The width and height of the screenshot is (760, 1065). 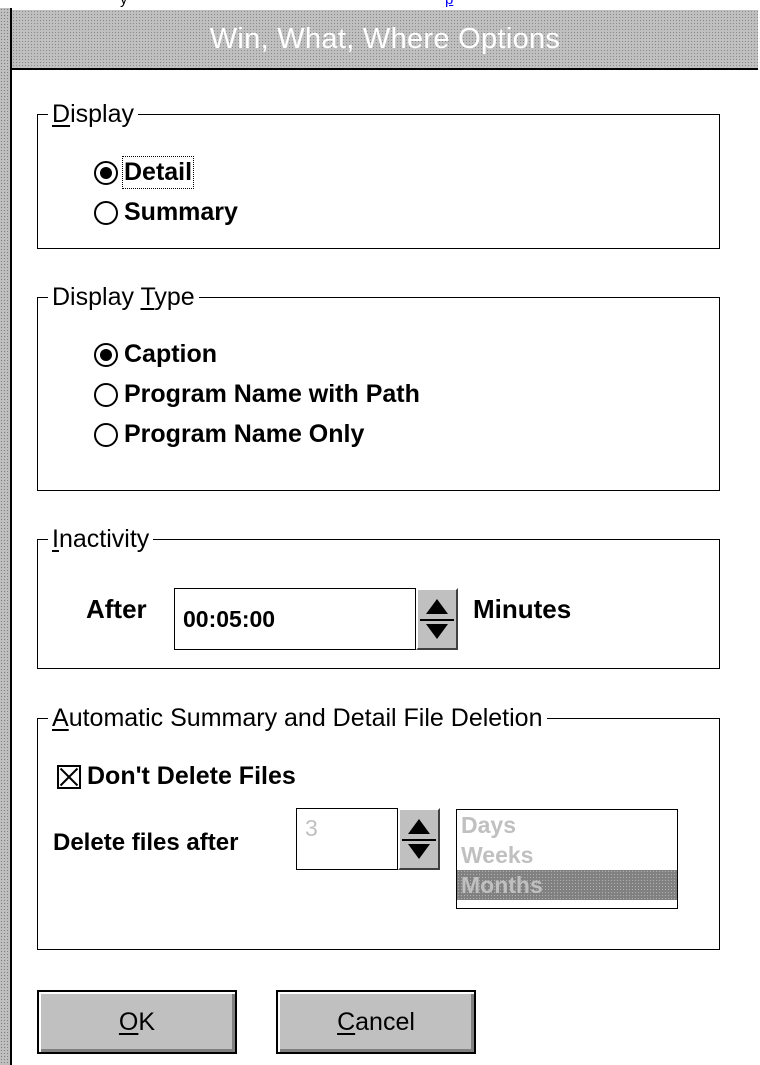 I want to click on radio-summary-button, so click(x=106, y=212).